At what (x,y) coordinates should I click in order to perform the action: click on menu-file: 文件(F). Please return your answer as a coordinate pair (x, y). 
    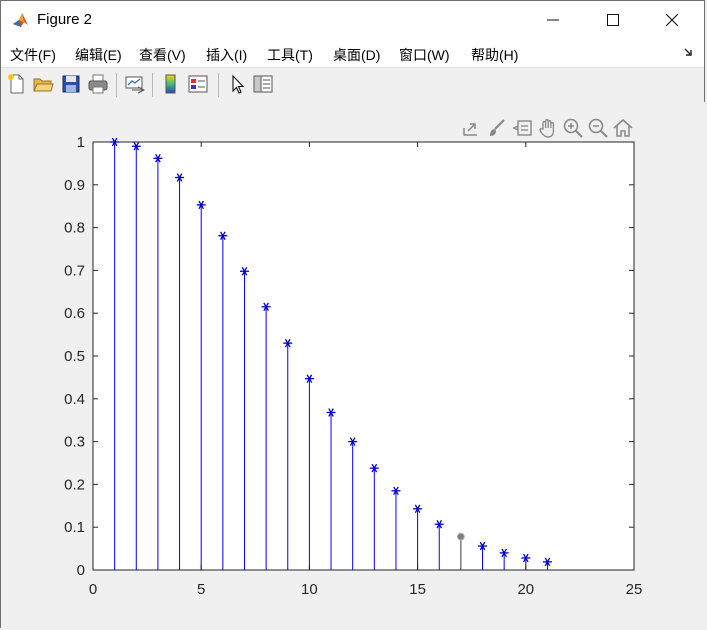
    Looking at the image, I should click on (33, 55).